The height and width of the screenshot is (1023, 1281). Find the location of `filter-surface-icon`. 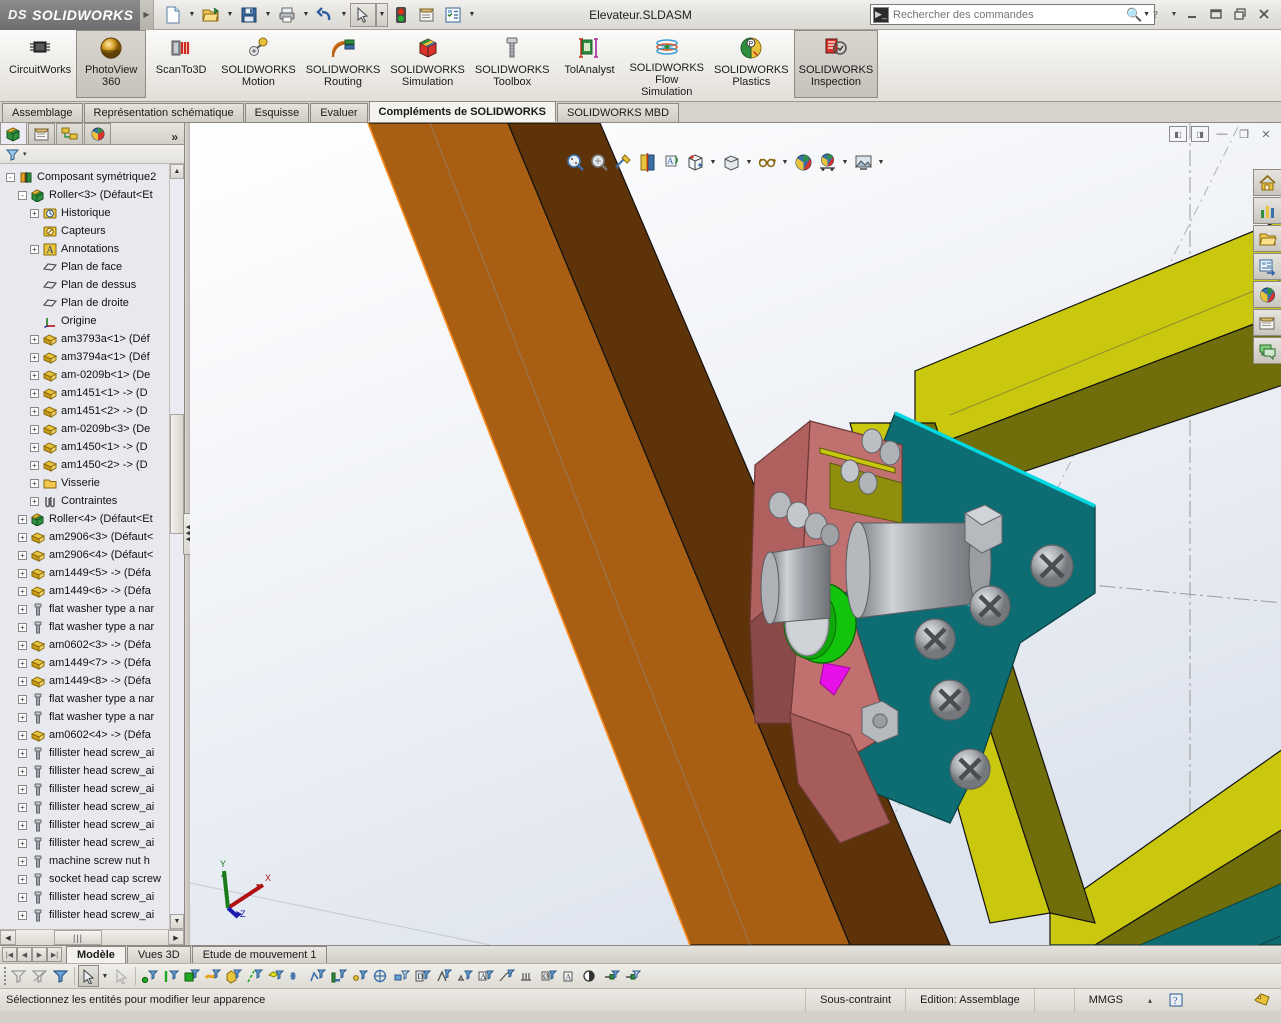

filter-surface-icon is located at coordinates (212, 976).